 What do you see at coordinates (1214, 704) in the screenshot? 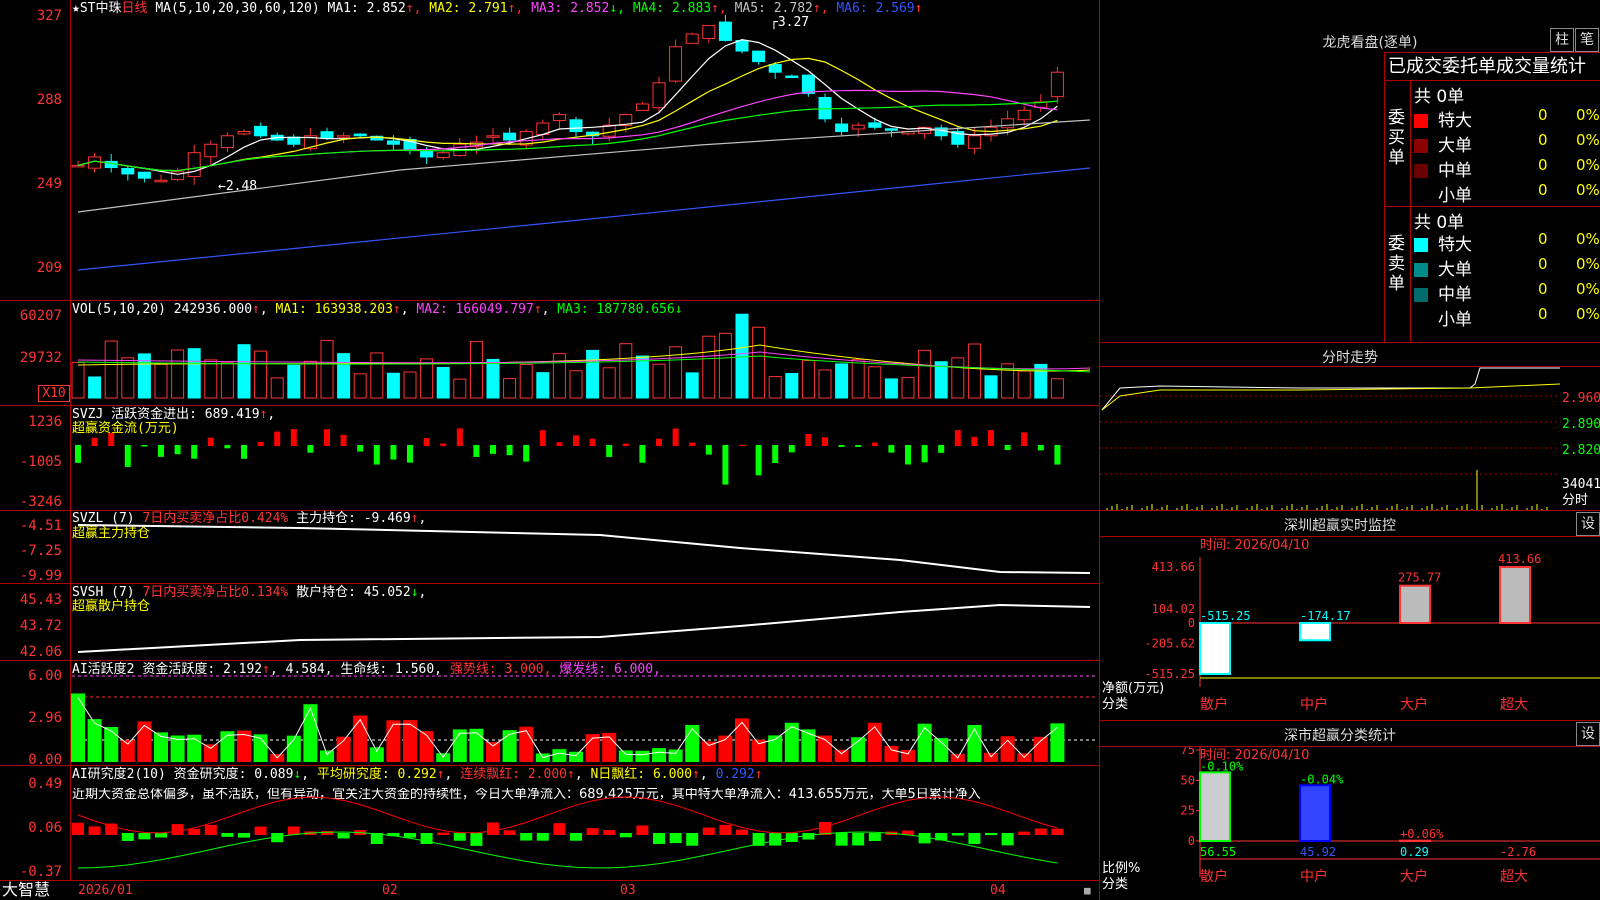
I see `monitor-category-label: 散户` at bounding box center [1214, 704].